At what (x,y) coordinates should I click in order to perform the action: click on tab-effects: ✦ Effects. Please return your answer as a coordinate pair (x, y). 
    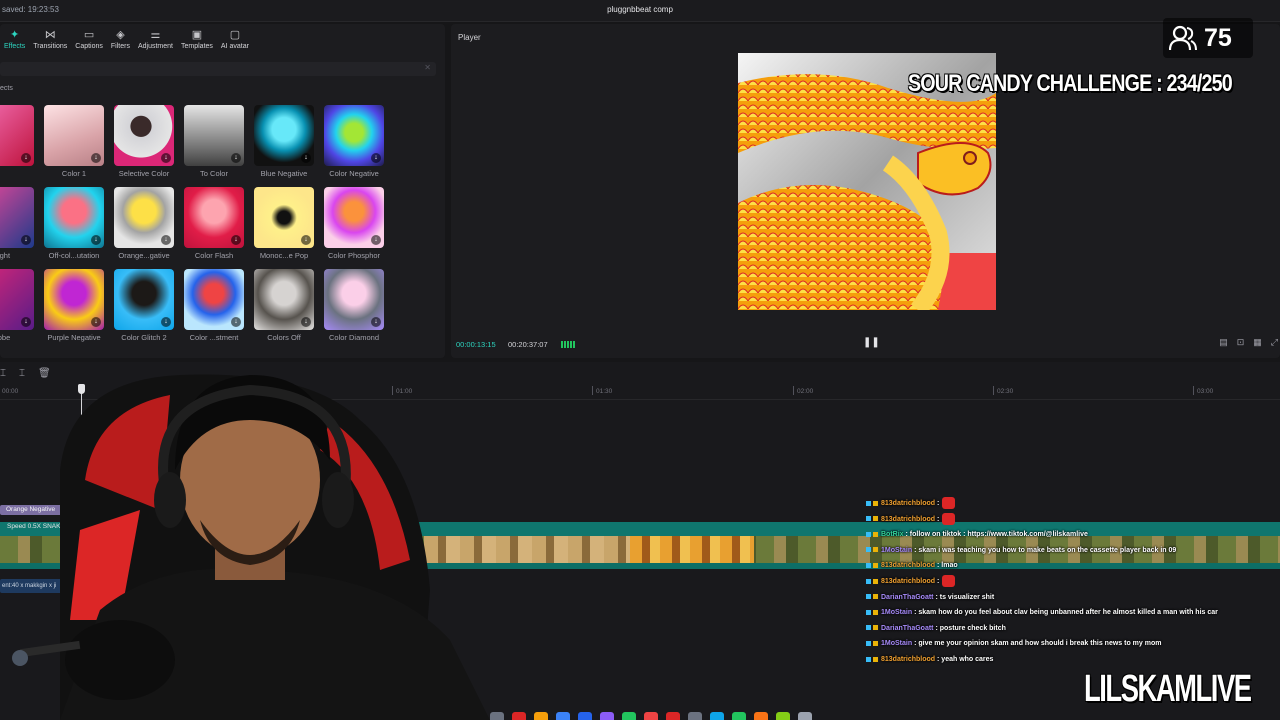
    Looking at the image, I should click on (14, 39).